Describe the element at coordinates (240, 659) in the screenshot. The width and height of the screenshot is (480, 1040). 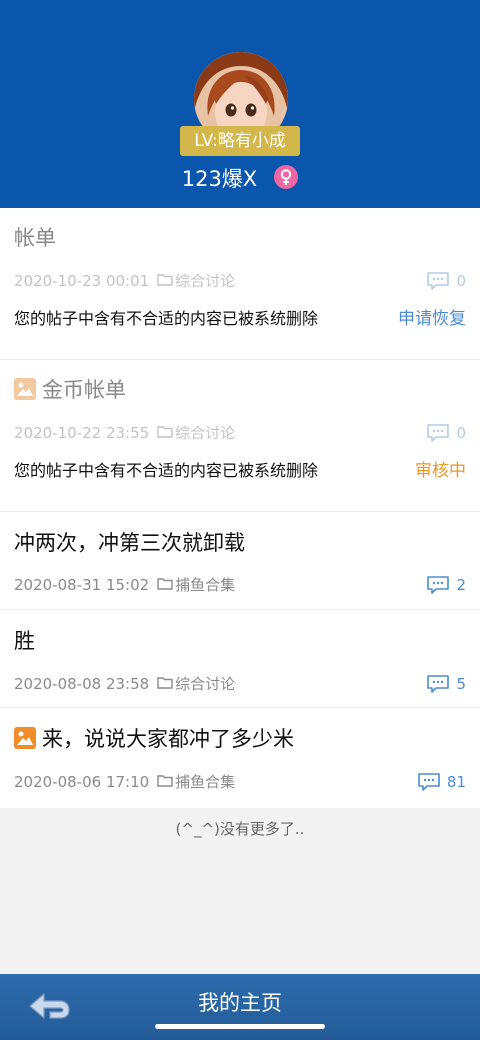
I see `list-item: 胜 2020-08-08 23:58 综合讨论 5` at that location.